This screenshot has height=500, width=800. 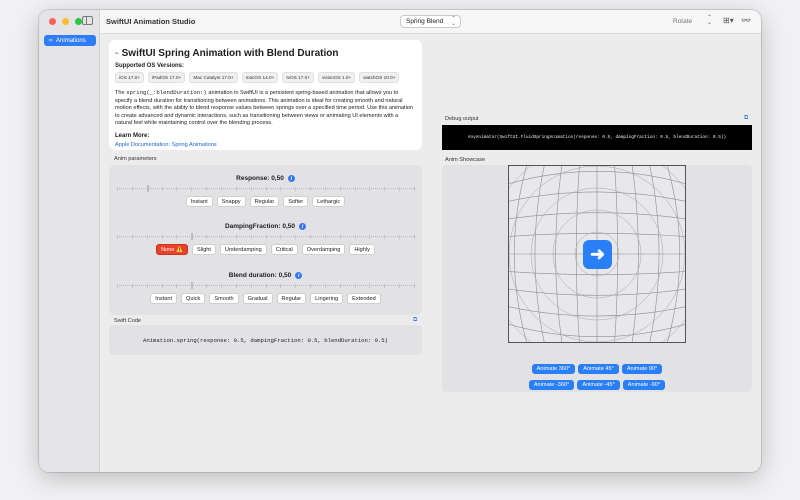 What do you see at coordinates (323, 249) in the screenshot?
I see `damping-preset-button: Overdamping` at bounding box center [323, 249].